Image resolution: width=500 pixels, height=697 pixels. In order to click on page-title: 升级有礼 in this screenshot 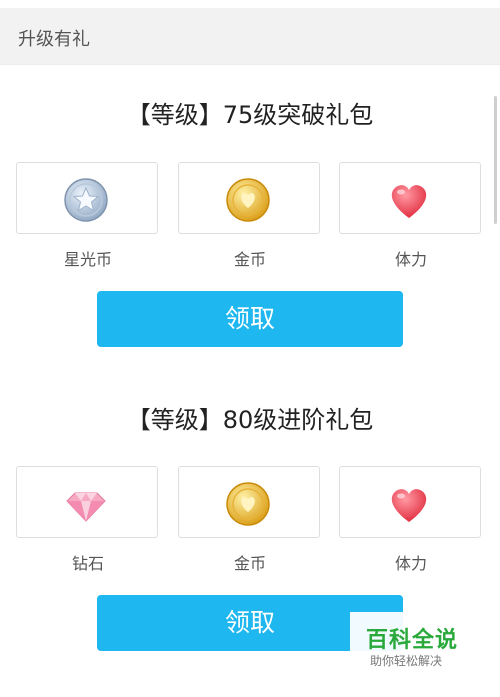, I will do `click(54, 39)`.